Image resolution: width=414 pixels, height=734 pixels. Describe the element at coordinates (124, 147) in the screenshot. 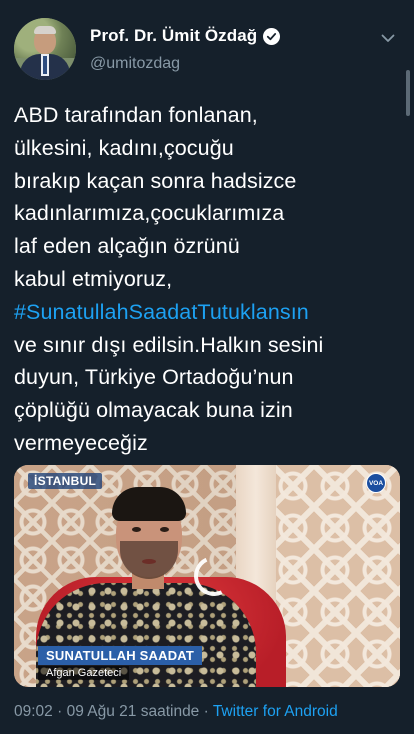

I see `tweet-line: ülkesini, kadını,çocuğu` at that location.